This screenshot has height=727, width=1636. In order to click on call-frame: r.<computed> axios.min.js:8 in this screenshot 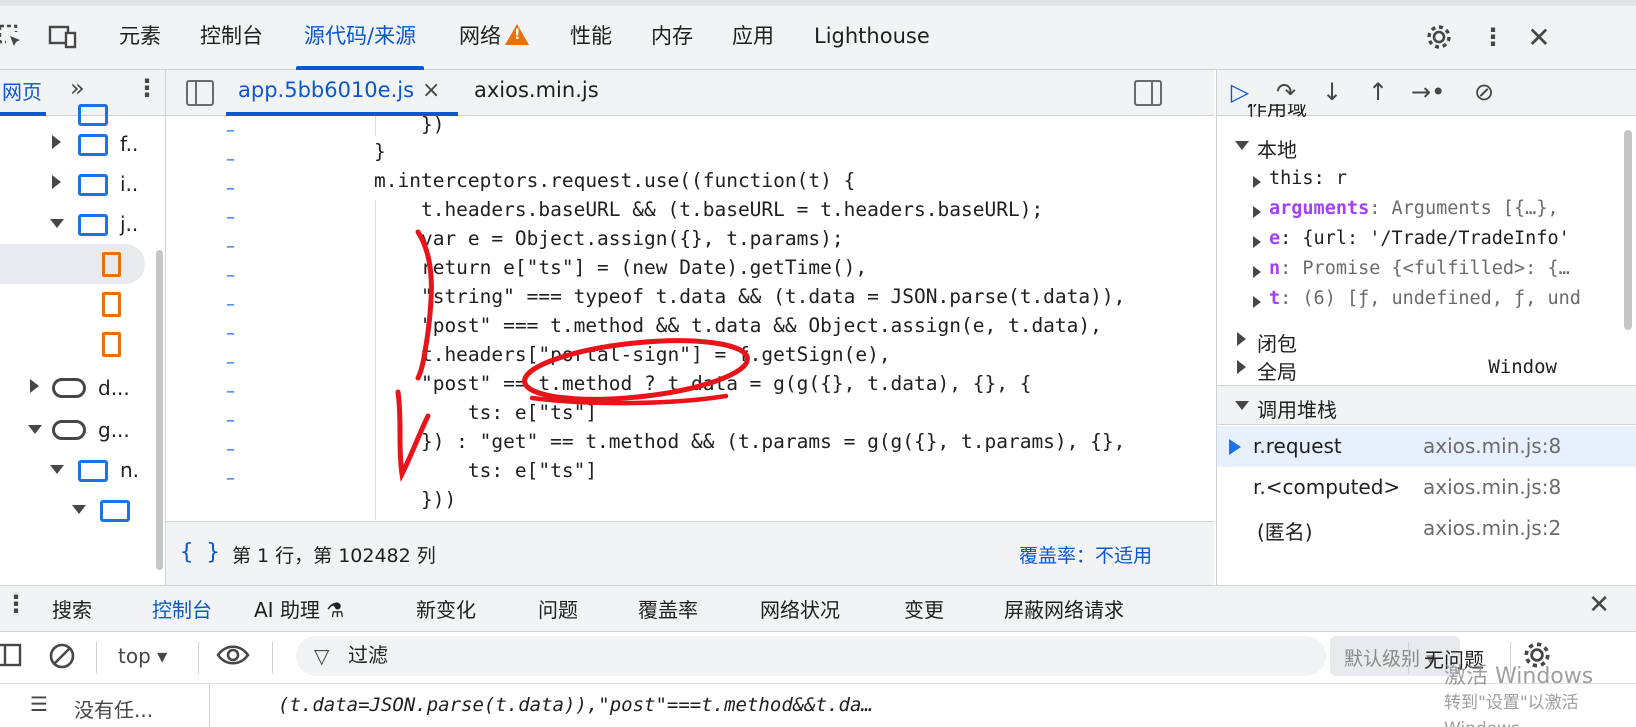, I will do `click(1426, 487)`.